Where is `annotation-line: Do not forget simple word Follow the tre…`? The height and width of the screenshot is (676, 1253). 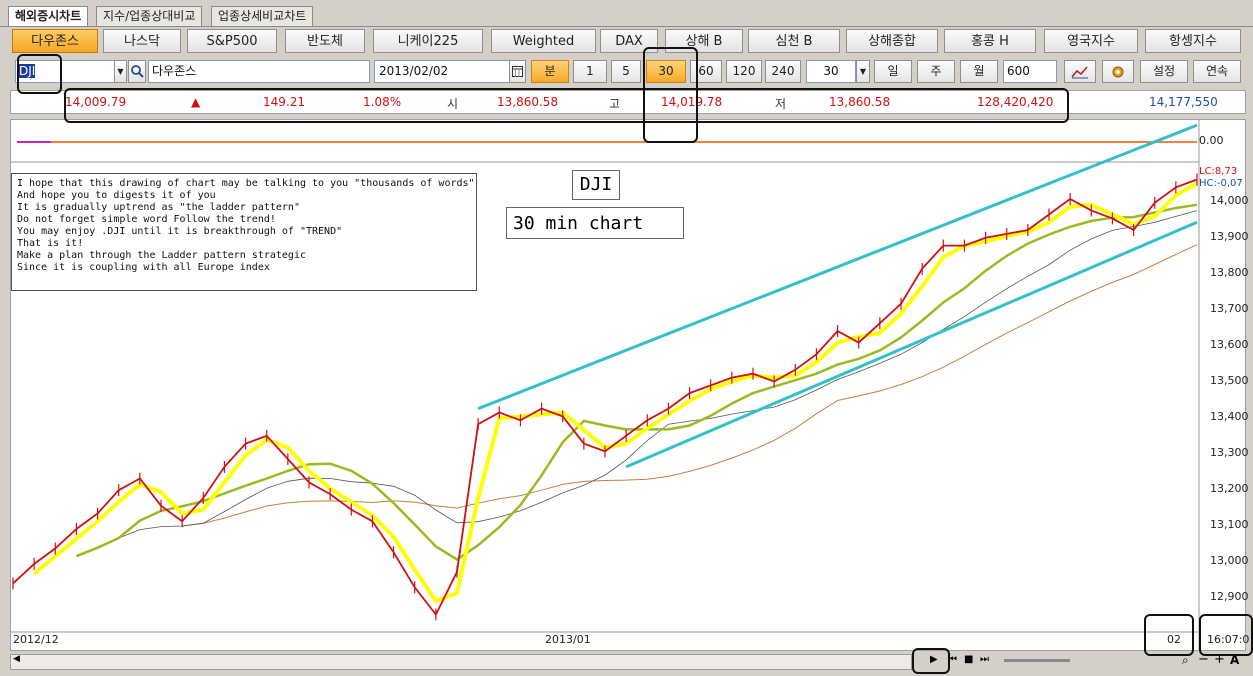
annotation-line: Do not forget simple word Follow the tre… is located at coordinates (146, 219).